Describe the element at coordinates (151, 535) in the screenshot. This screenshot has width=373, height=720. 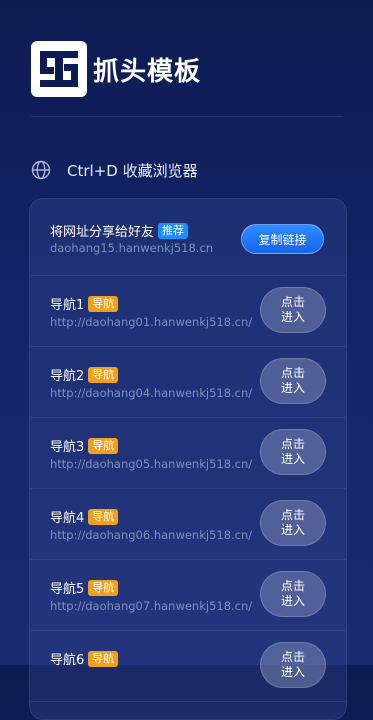
I see `nav-url: http://daohang06.hanwenkj518.cn/` at that location.